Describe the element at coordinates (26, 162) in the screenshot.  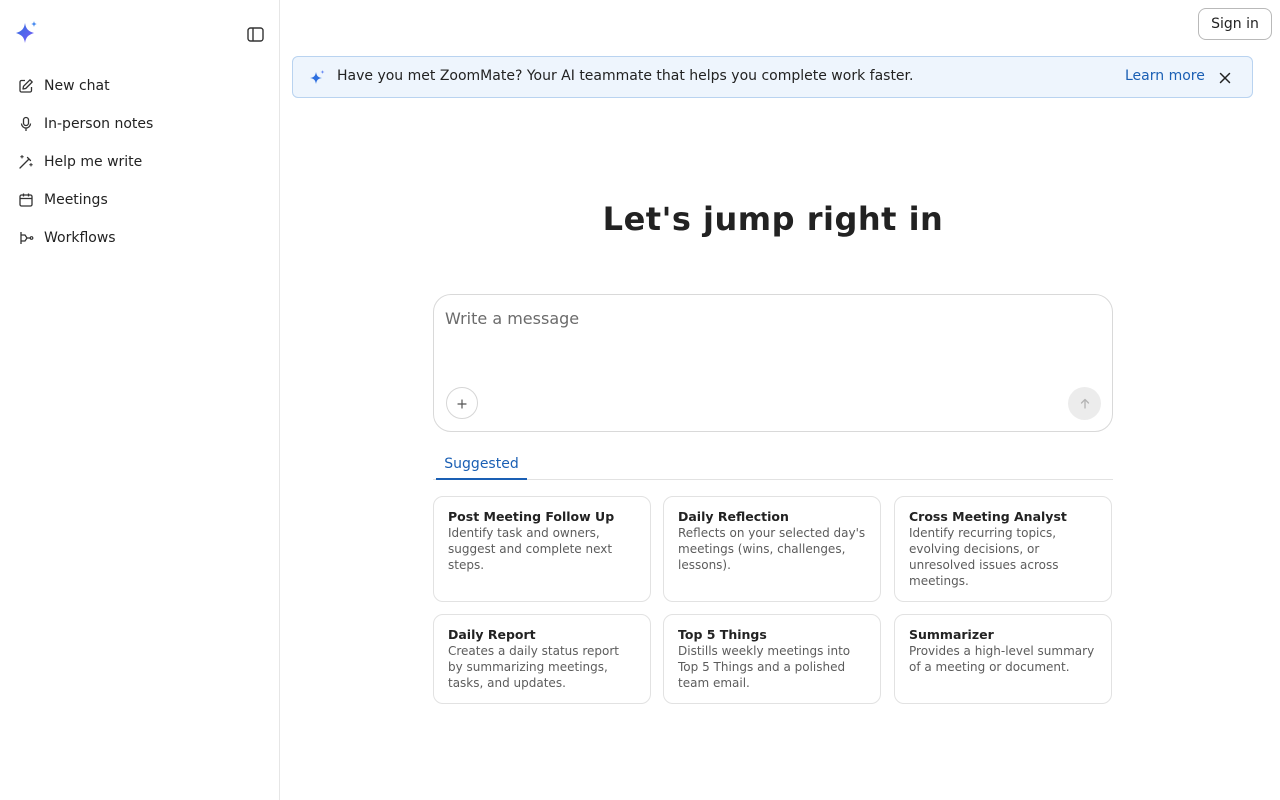
I see `magic-wand-icon` at that location.